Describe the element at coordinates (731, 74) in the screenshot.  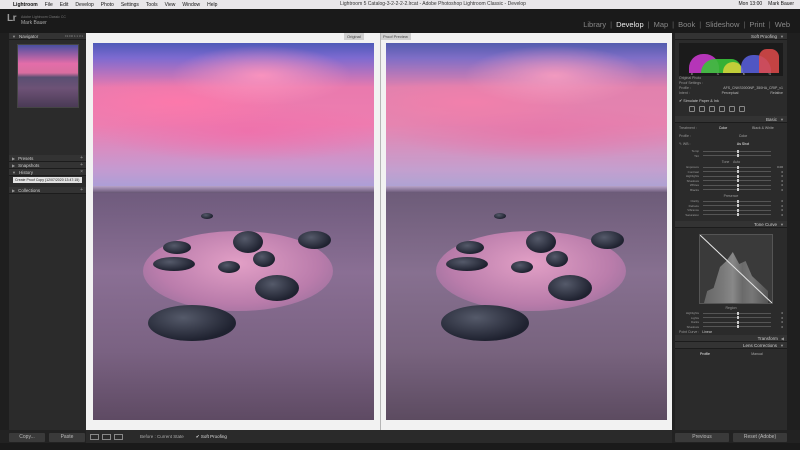
I see `histogram-readout: R G B %` at that location.